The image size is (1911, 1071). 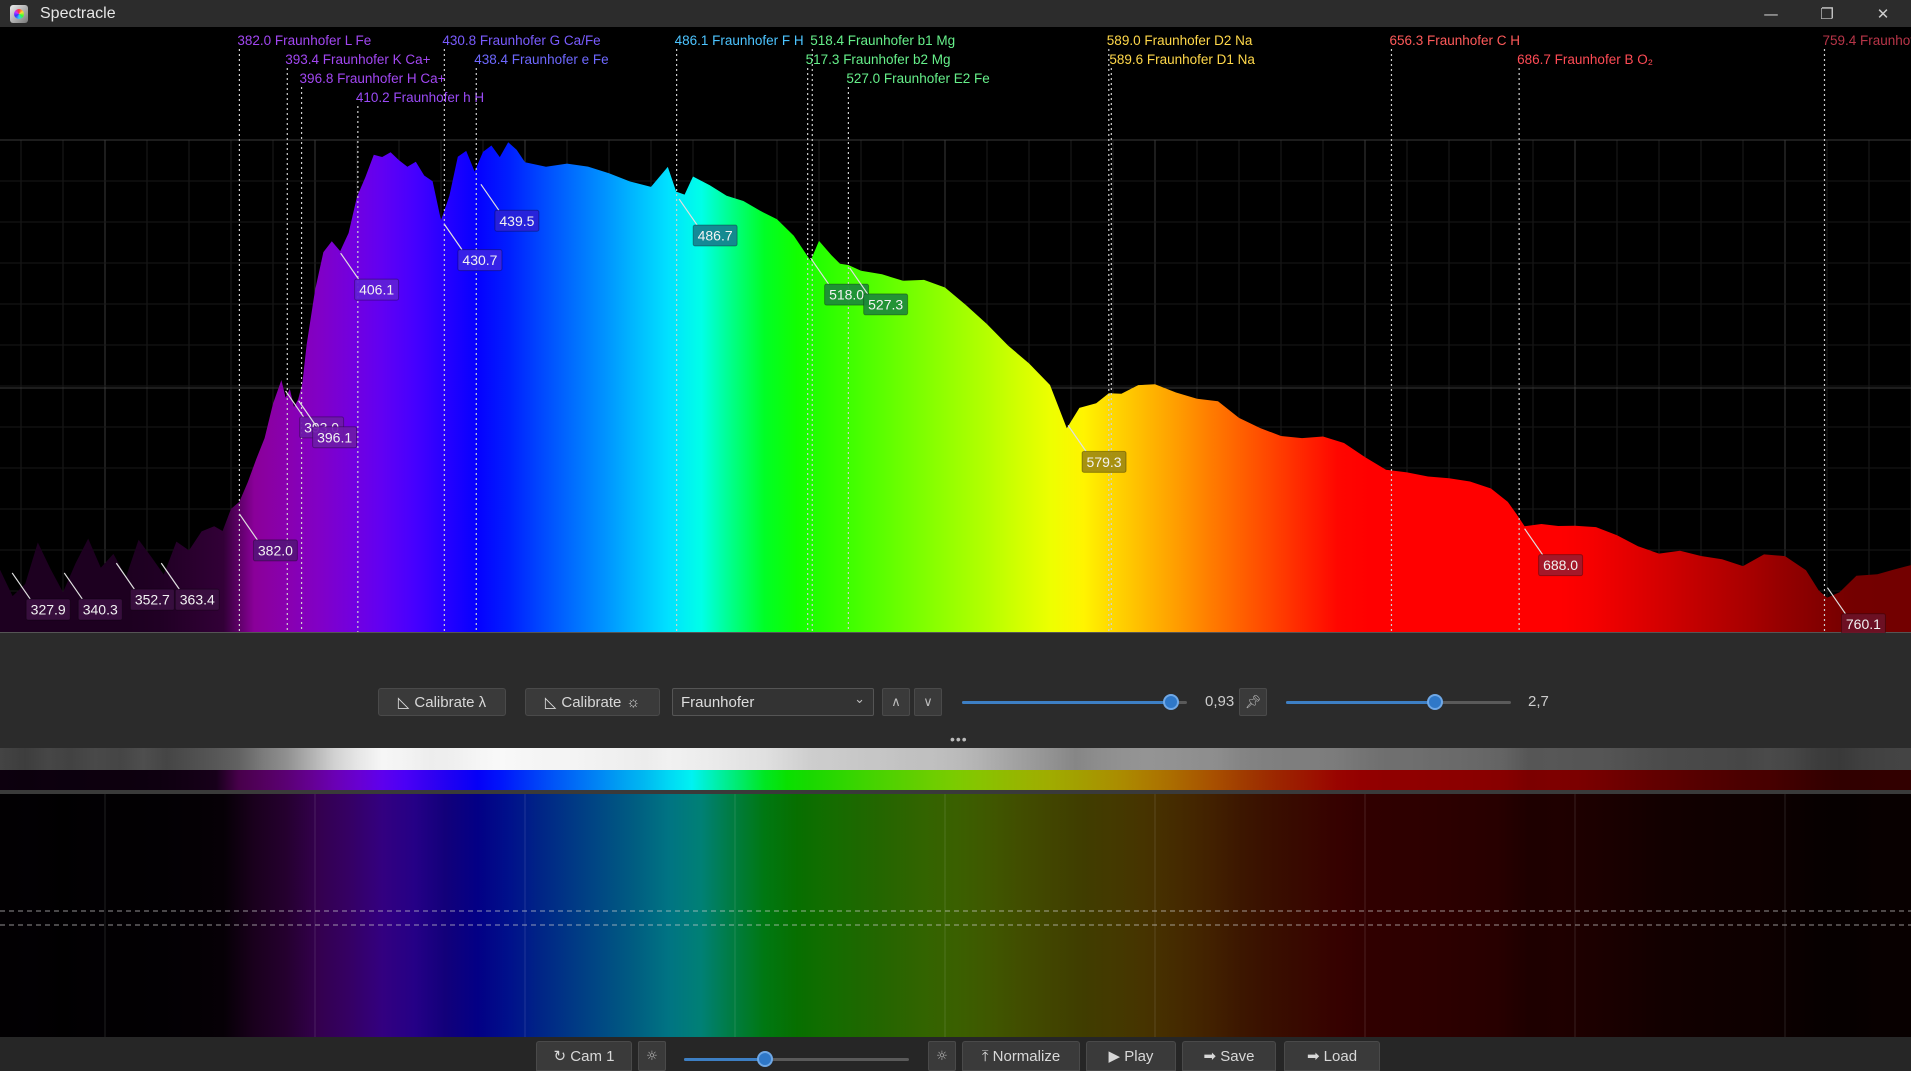 What do you see at coordinates (1863, 624) in the screenshot?
I see `peak-label: 760.1` at bounding box center [1863, 624].